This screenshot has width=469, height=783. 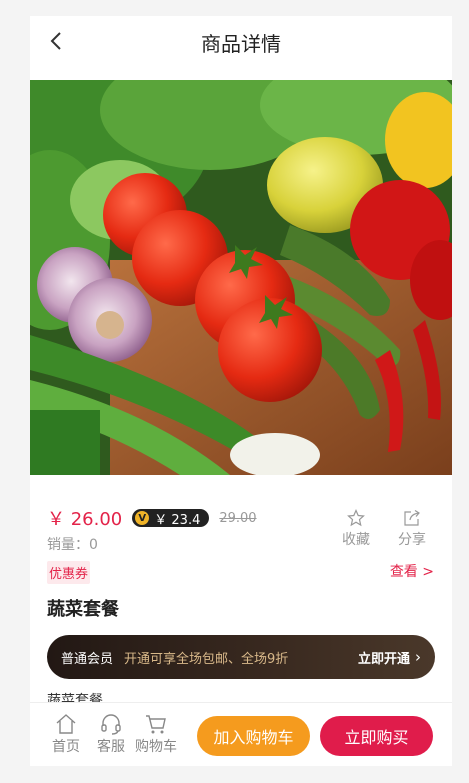 I want to click on vip-icon: V, so click(x=142, y=518).